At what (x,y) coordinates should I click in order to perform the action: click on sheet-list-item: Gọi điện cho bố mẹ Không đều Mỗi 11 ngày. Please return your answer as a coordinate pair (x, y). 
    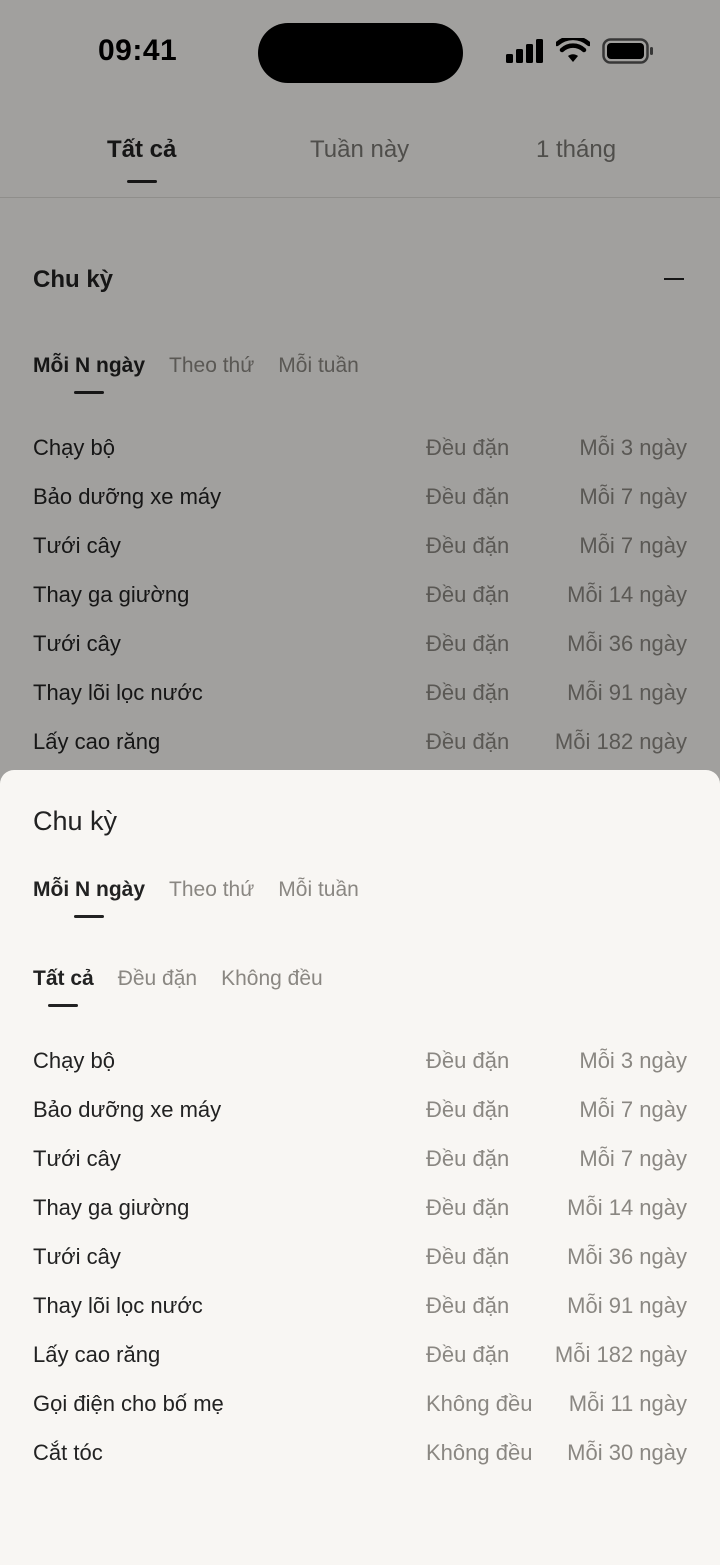
    Looking at the image, I should click on (360, 1406).